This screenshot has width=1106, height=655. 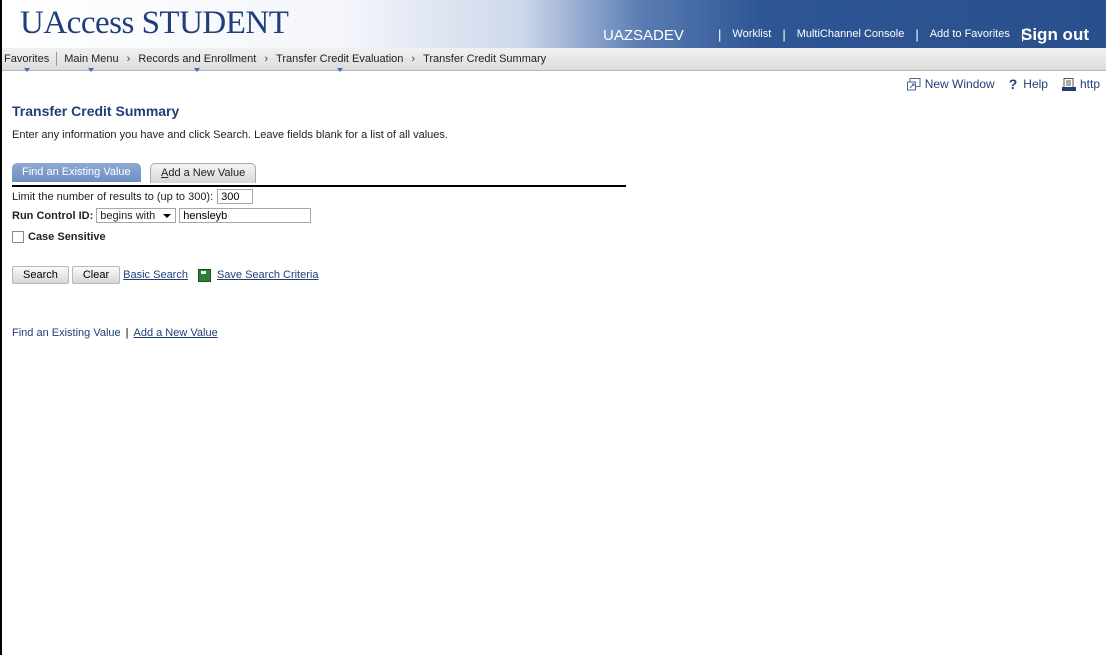 I want to click on worklist-link: Worklist, so click(x=751, y=34).